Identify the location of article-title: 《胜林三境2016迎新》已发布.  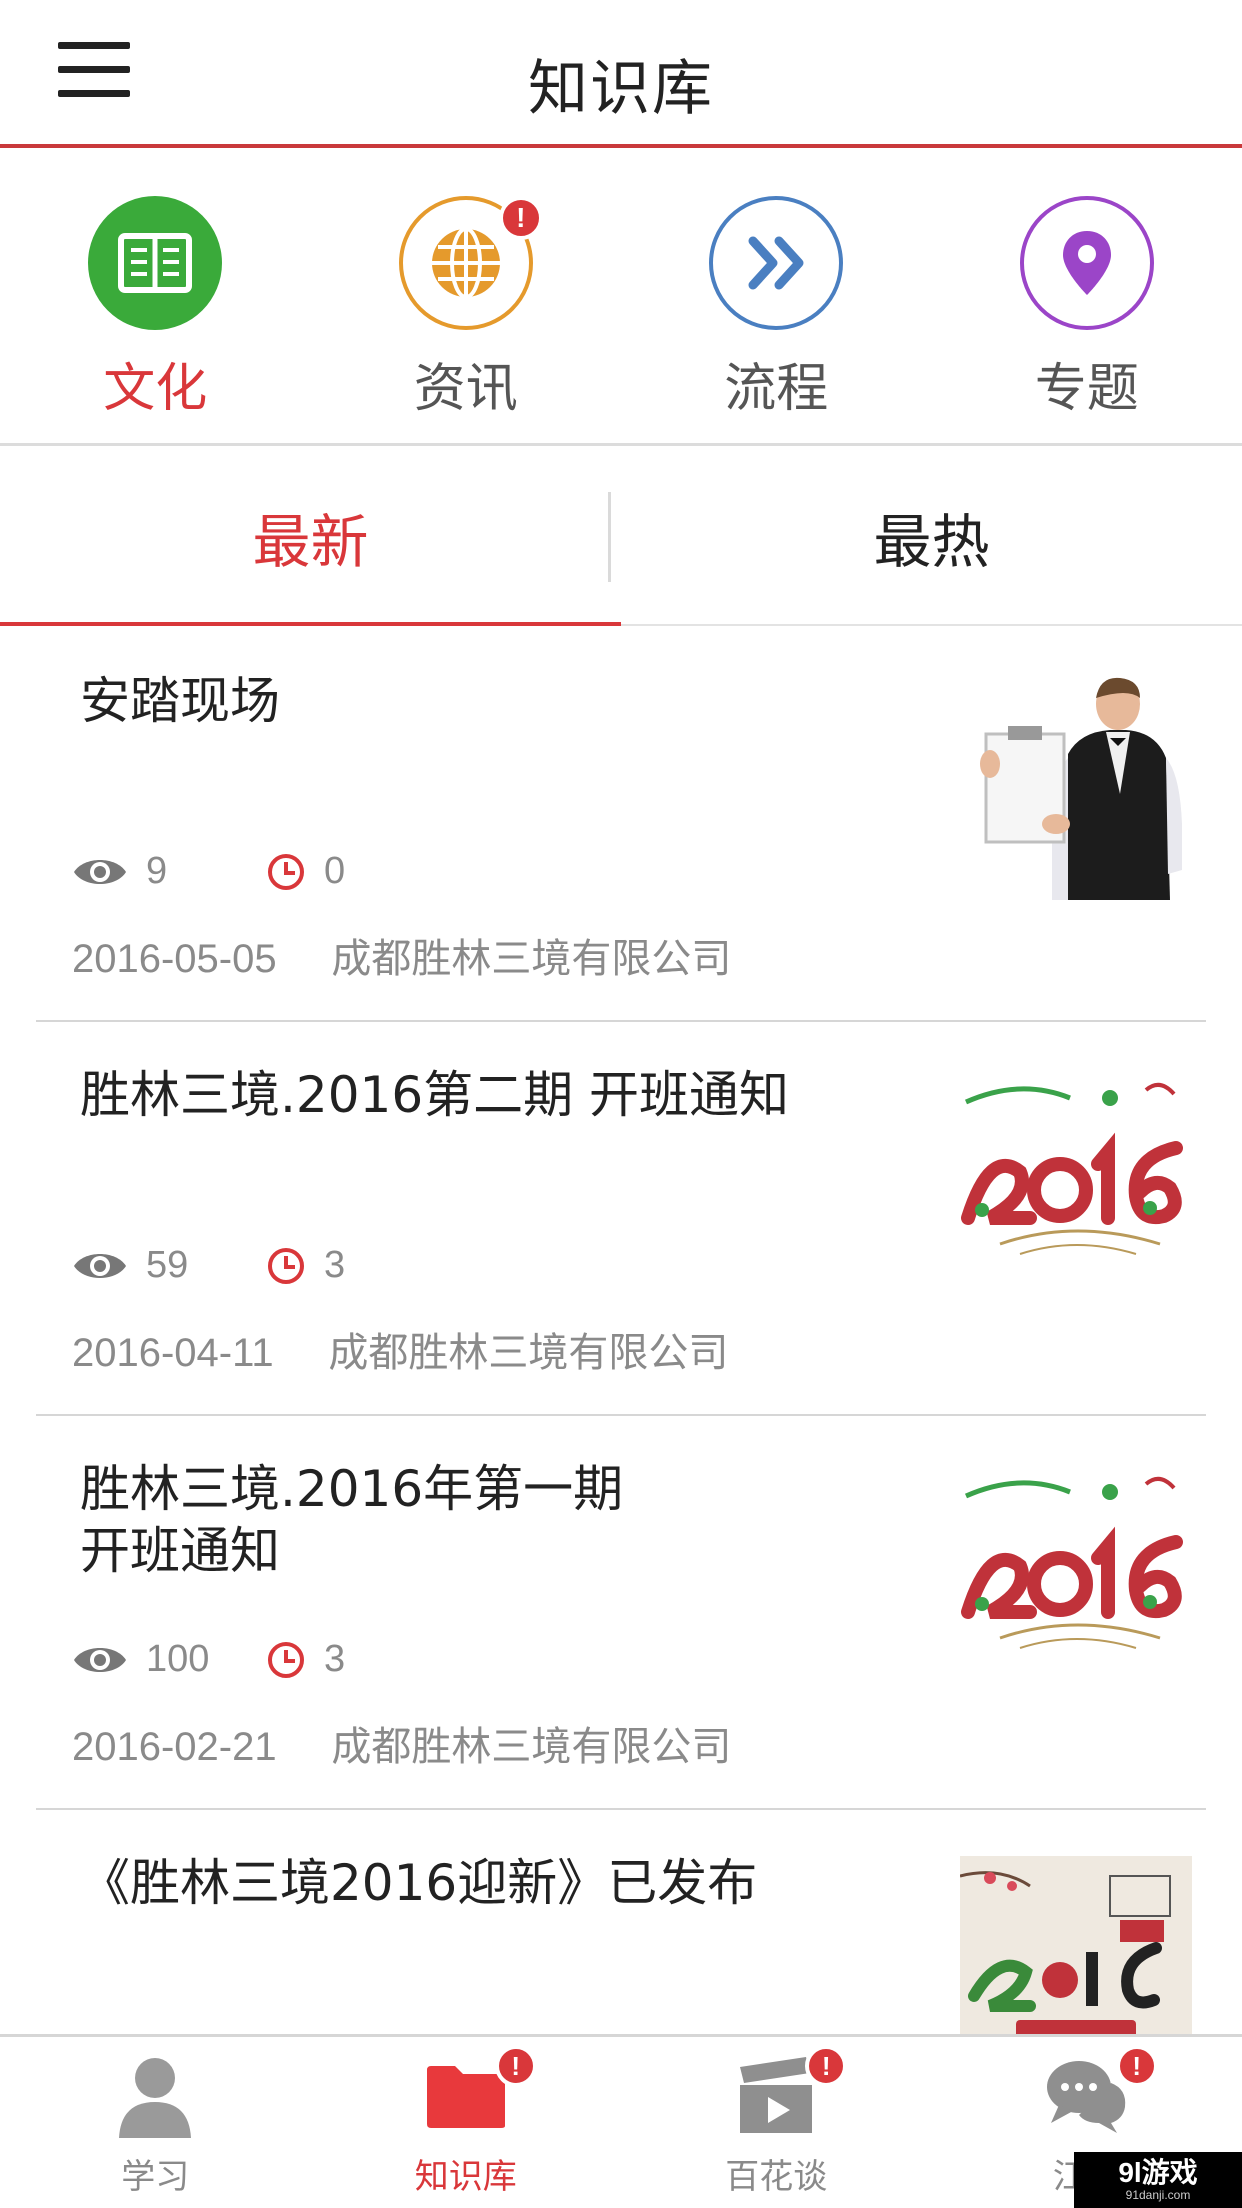
(419, 1883).